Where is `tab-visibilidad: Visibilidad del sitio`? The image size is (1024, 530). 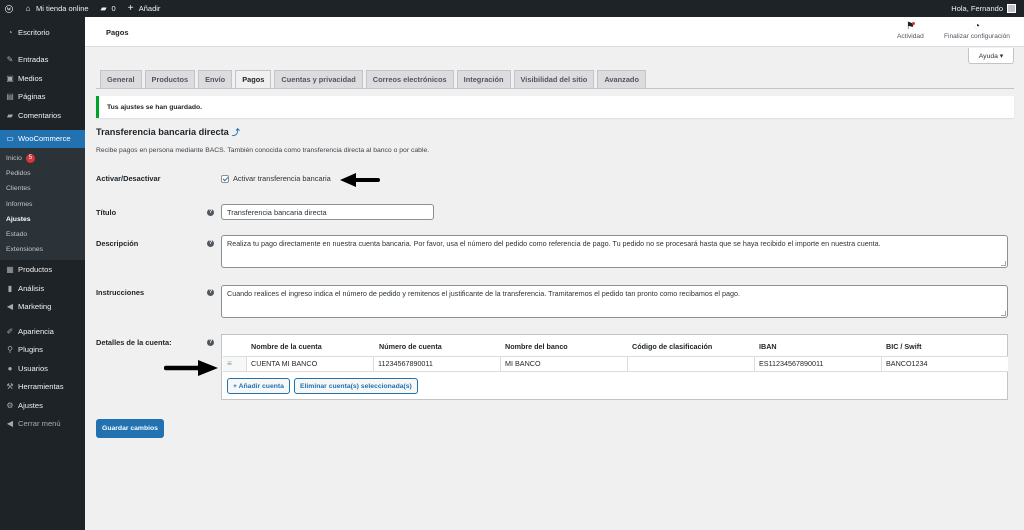 tab-visibilidad: Visibilidad del sitio is located at coordinates (554, 79).